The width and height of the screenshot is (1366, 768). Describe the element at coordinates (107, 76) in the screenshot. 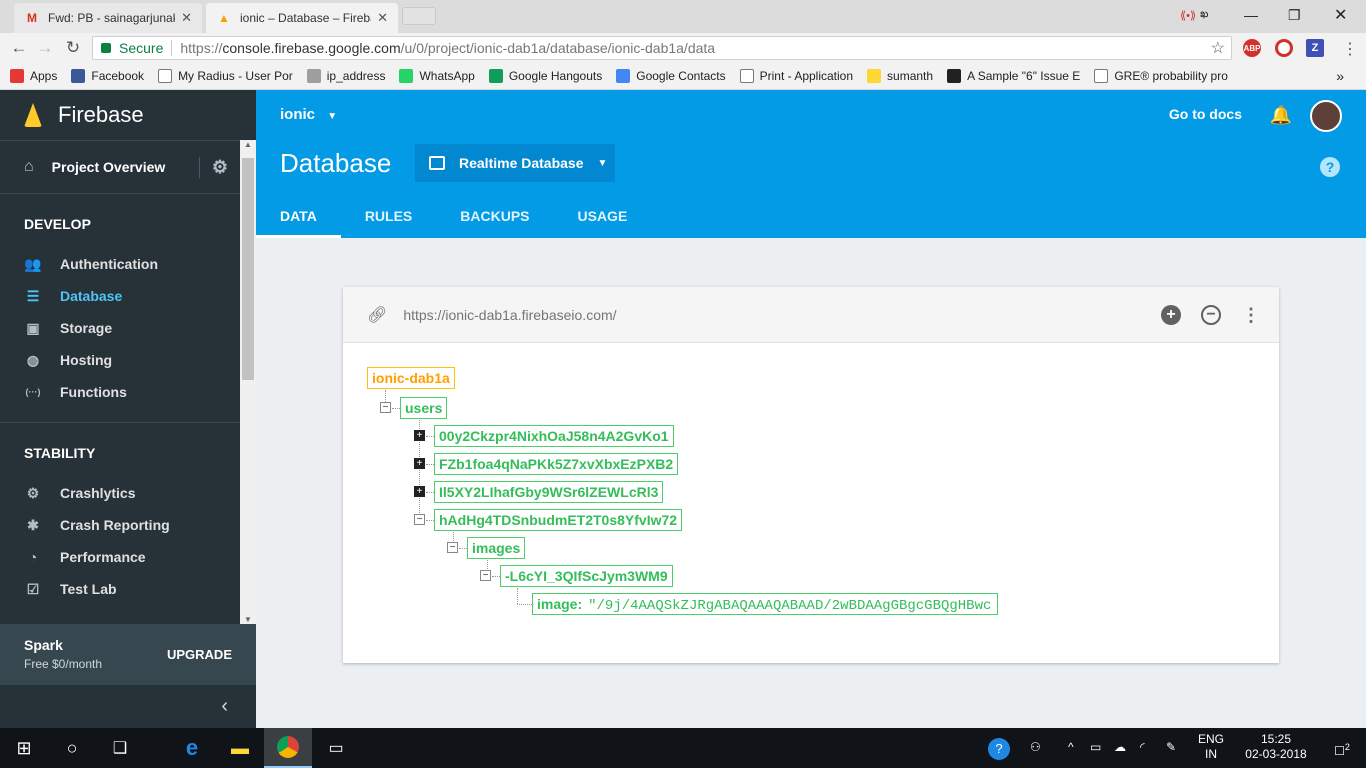

I see `bookmark-item: Facebook` at that location.